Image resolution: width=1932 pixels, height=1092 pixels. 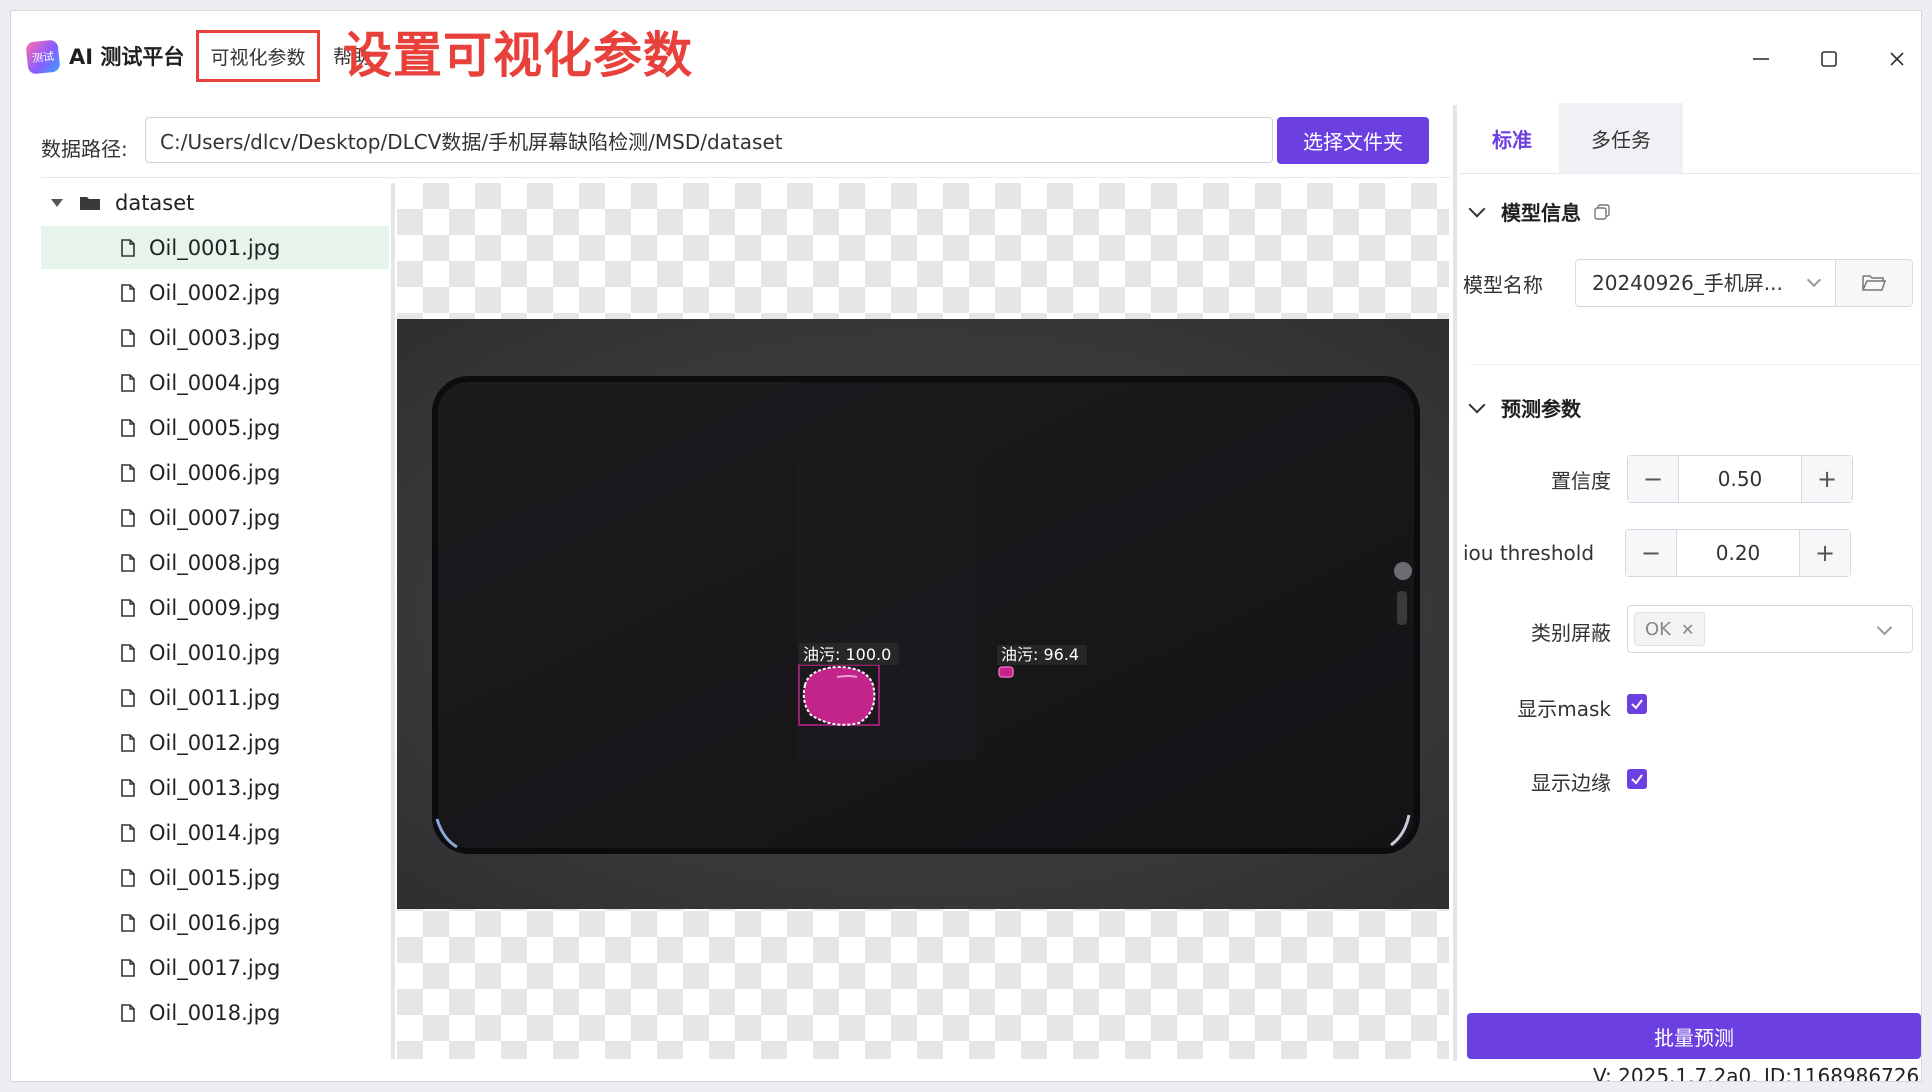 I want to click on file-item: Oil_0013.jpg, so click(x=215, y=787).